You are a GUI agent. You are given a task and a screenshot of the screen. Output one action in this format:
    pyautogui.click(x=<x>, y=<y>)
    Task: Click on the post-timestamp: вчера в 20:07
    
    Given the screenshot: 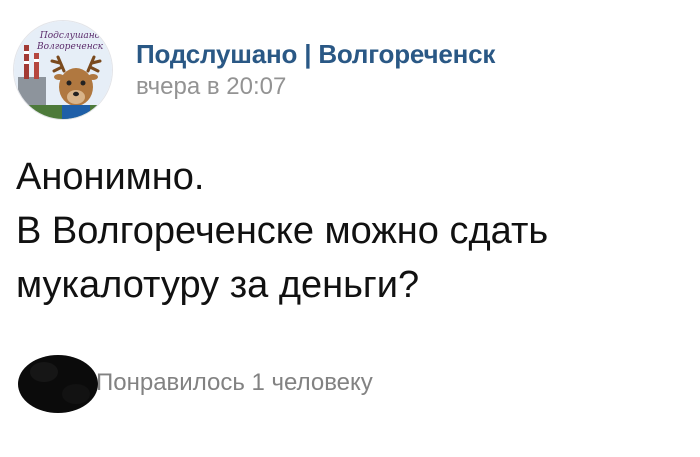 What is the action you would take?
    pyautogui.click(x=315, y=87)
    